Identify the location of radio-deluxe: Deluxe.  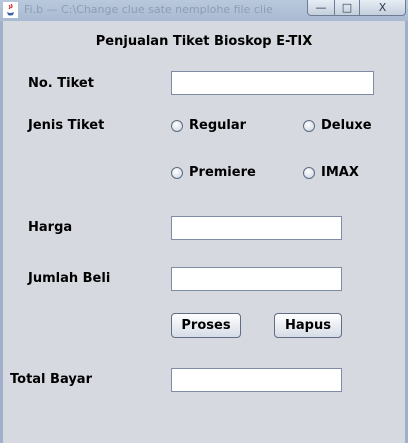
(337, 125).